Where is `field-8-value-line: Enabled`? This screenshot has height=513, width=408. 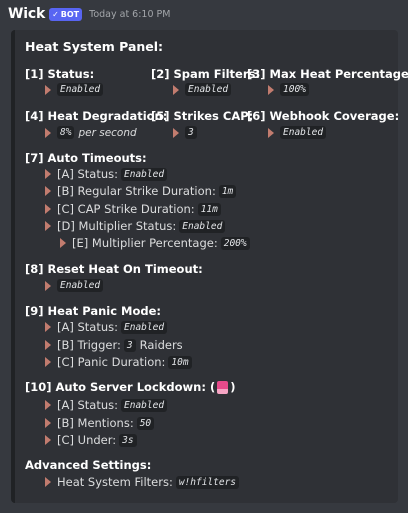
field-8-value-line: Enabled is located at coordinates (74, 285).